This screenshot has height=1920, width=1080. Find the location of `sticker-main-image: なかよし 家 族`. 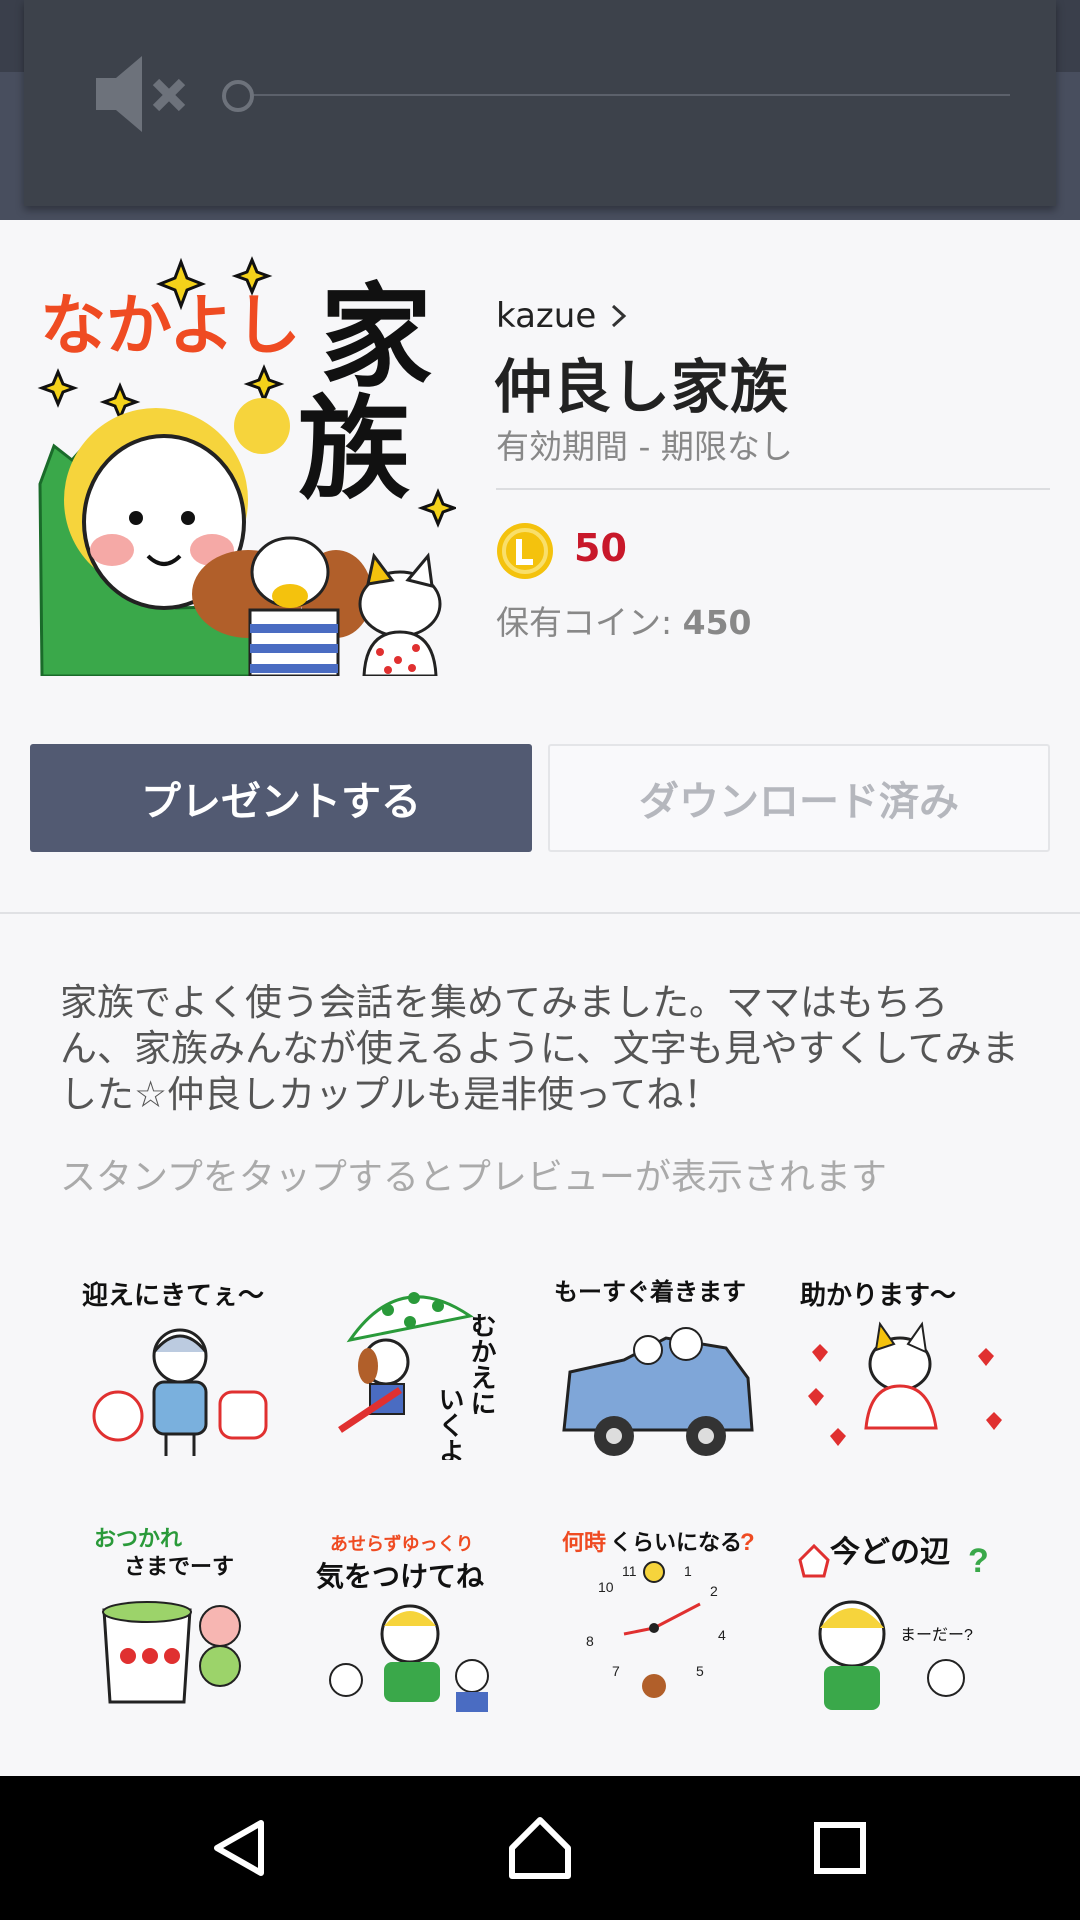

sticker-main-image: なかよし 家 族 is located at coordinates (246, 466).